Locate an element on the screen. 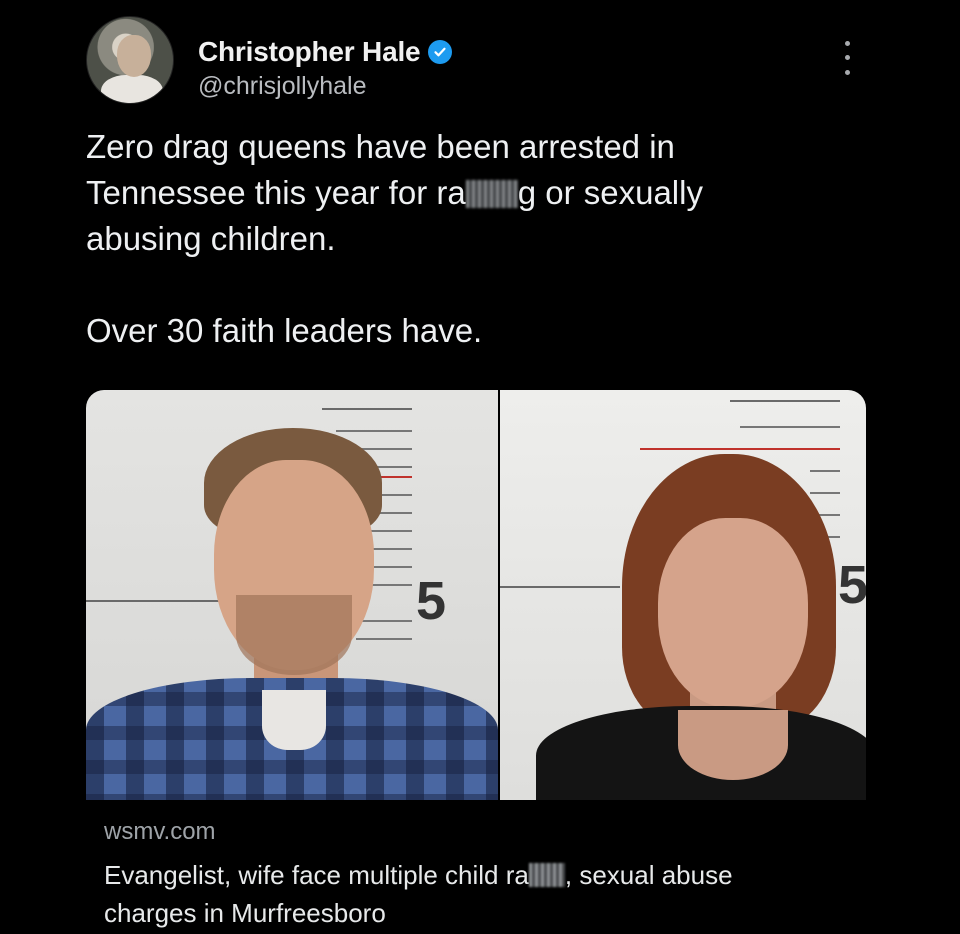 The image size is (960, 934). tweet-line-3: abusing children. is located at coordinates (211, 238).